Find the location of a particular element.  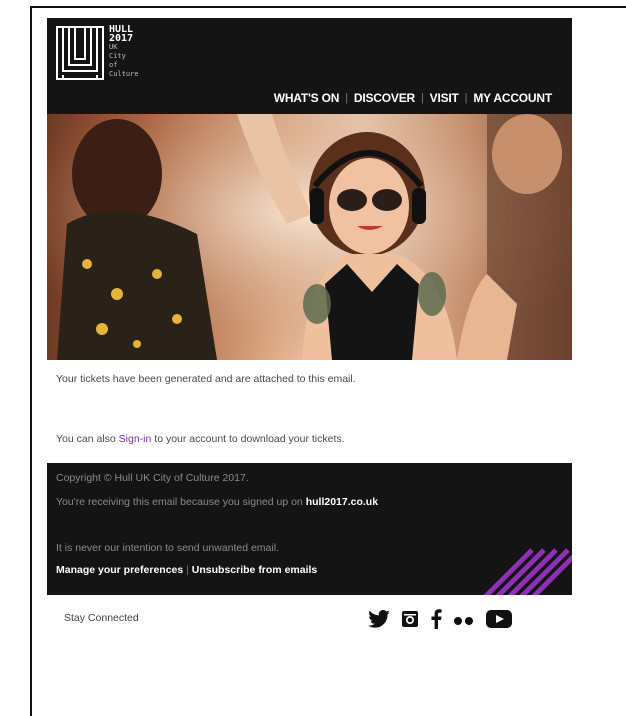

logo-uk: UK is located at coordinates (113, 47).